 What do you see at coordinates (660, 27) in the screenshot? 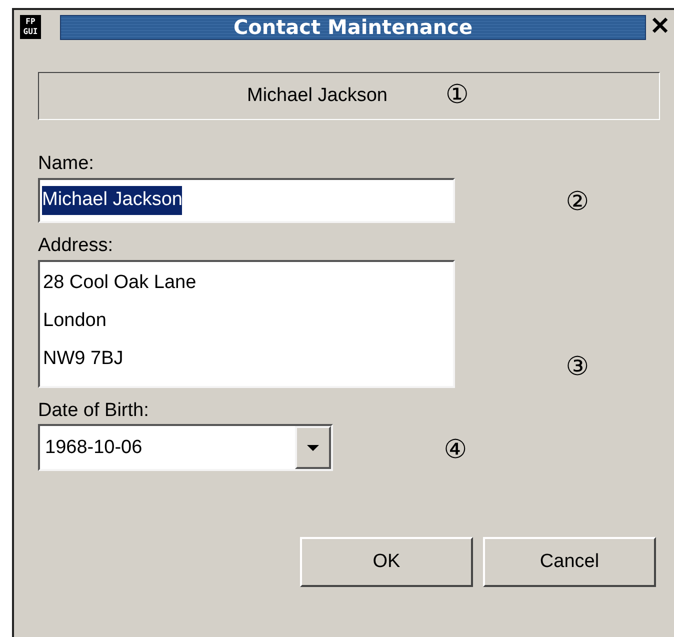
I see `close-button: ✕` at bounding box center [660, 27].